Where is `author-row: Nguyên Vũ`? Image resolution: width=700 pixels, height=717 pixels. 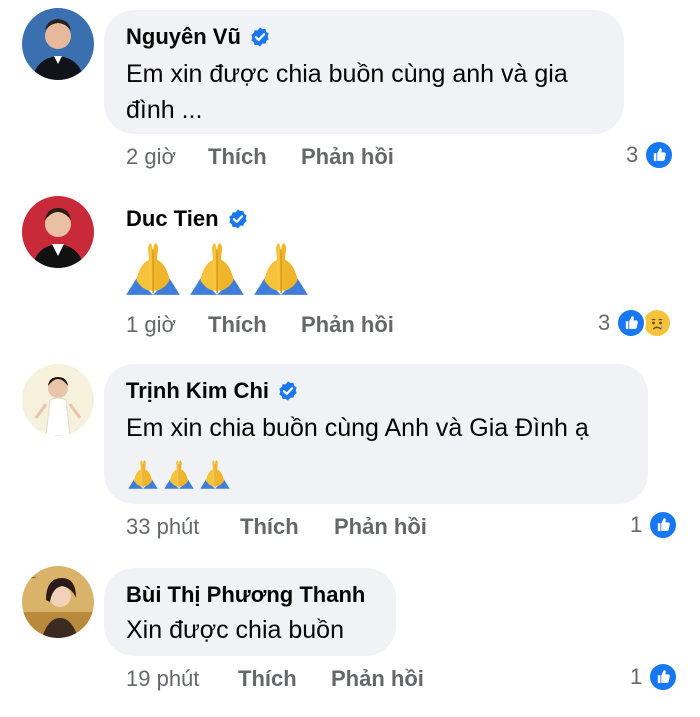
author-row: Nguyên Vũ is located at coordinates (198, 37).